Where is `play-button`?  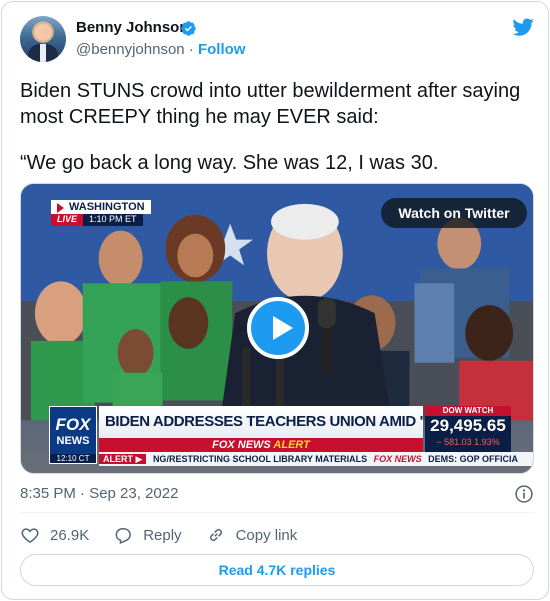
play-button is located at coordinates (278, 328).